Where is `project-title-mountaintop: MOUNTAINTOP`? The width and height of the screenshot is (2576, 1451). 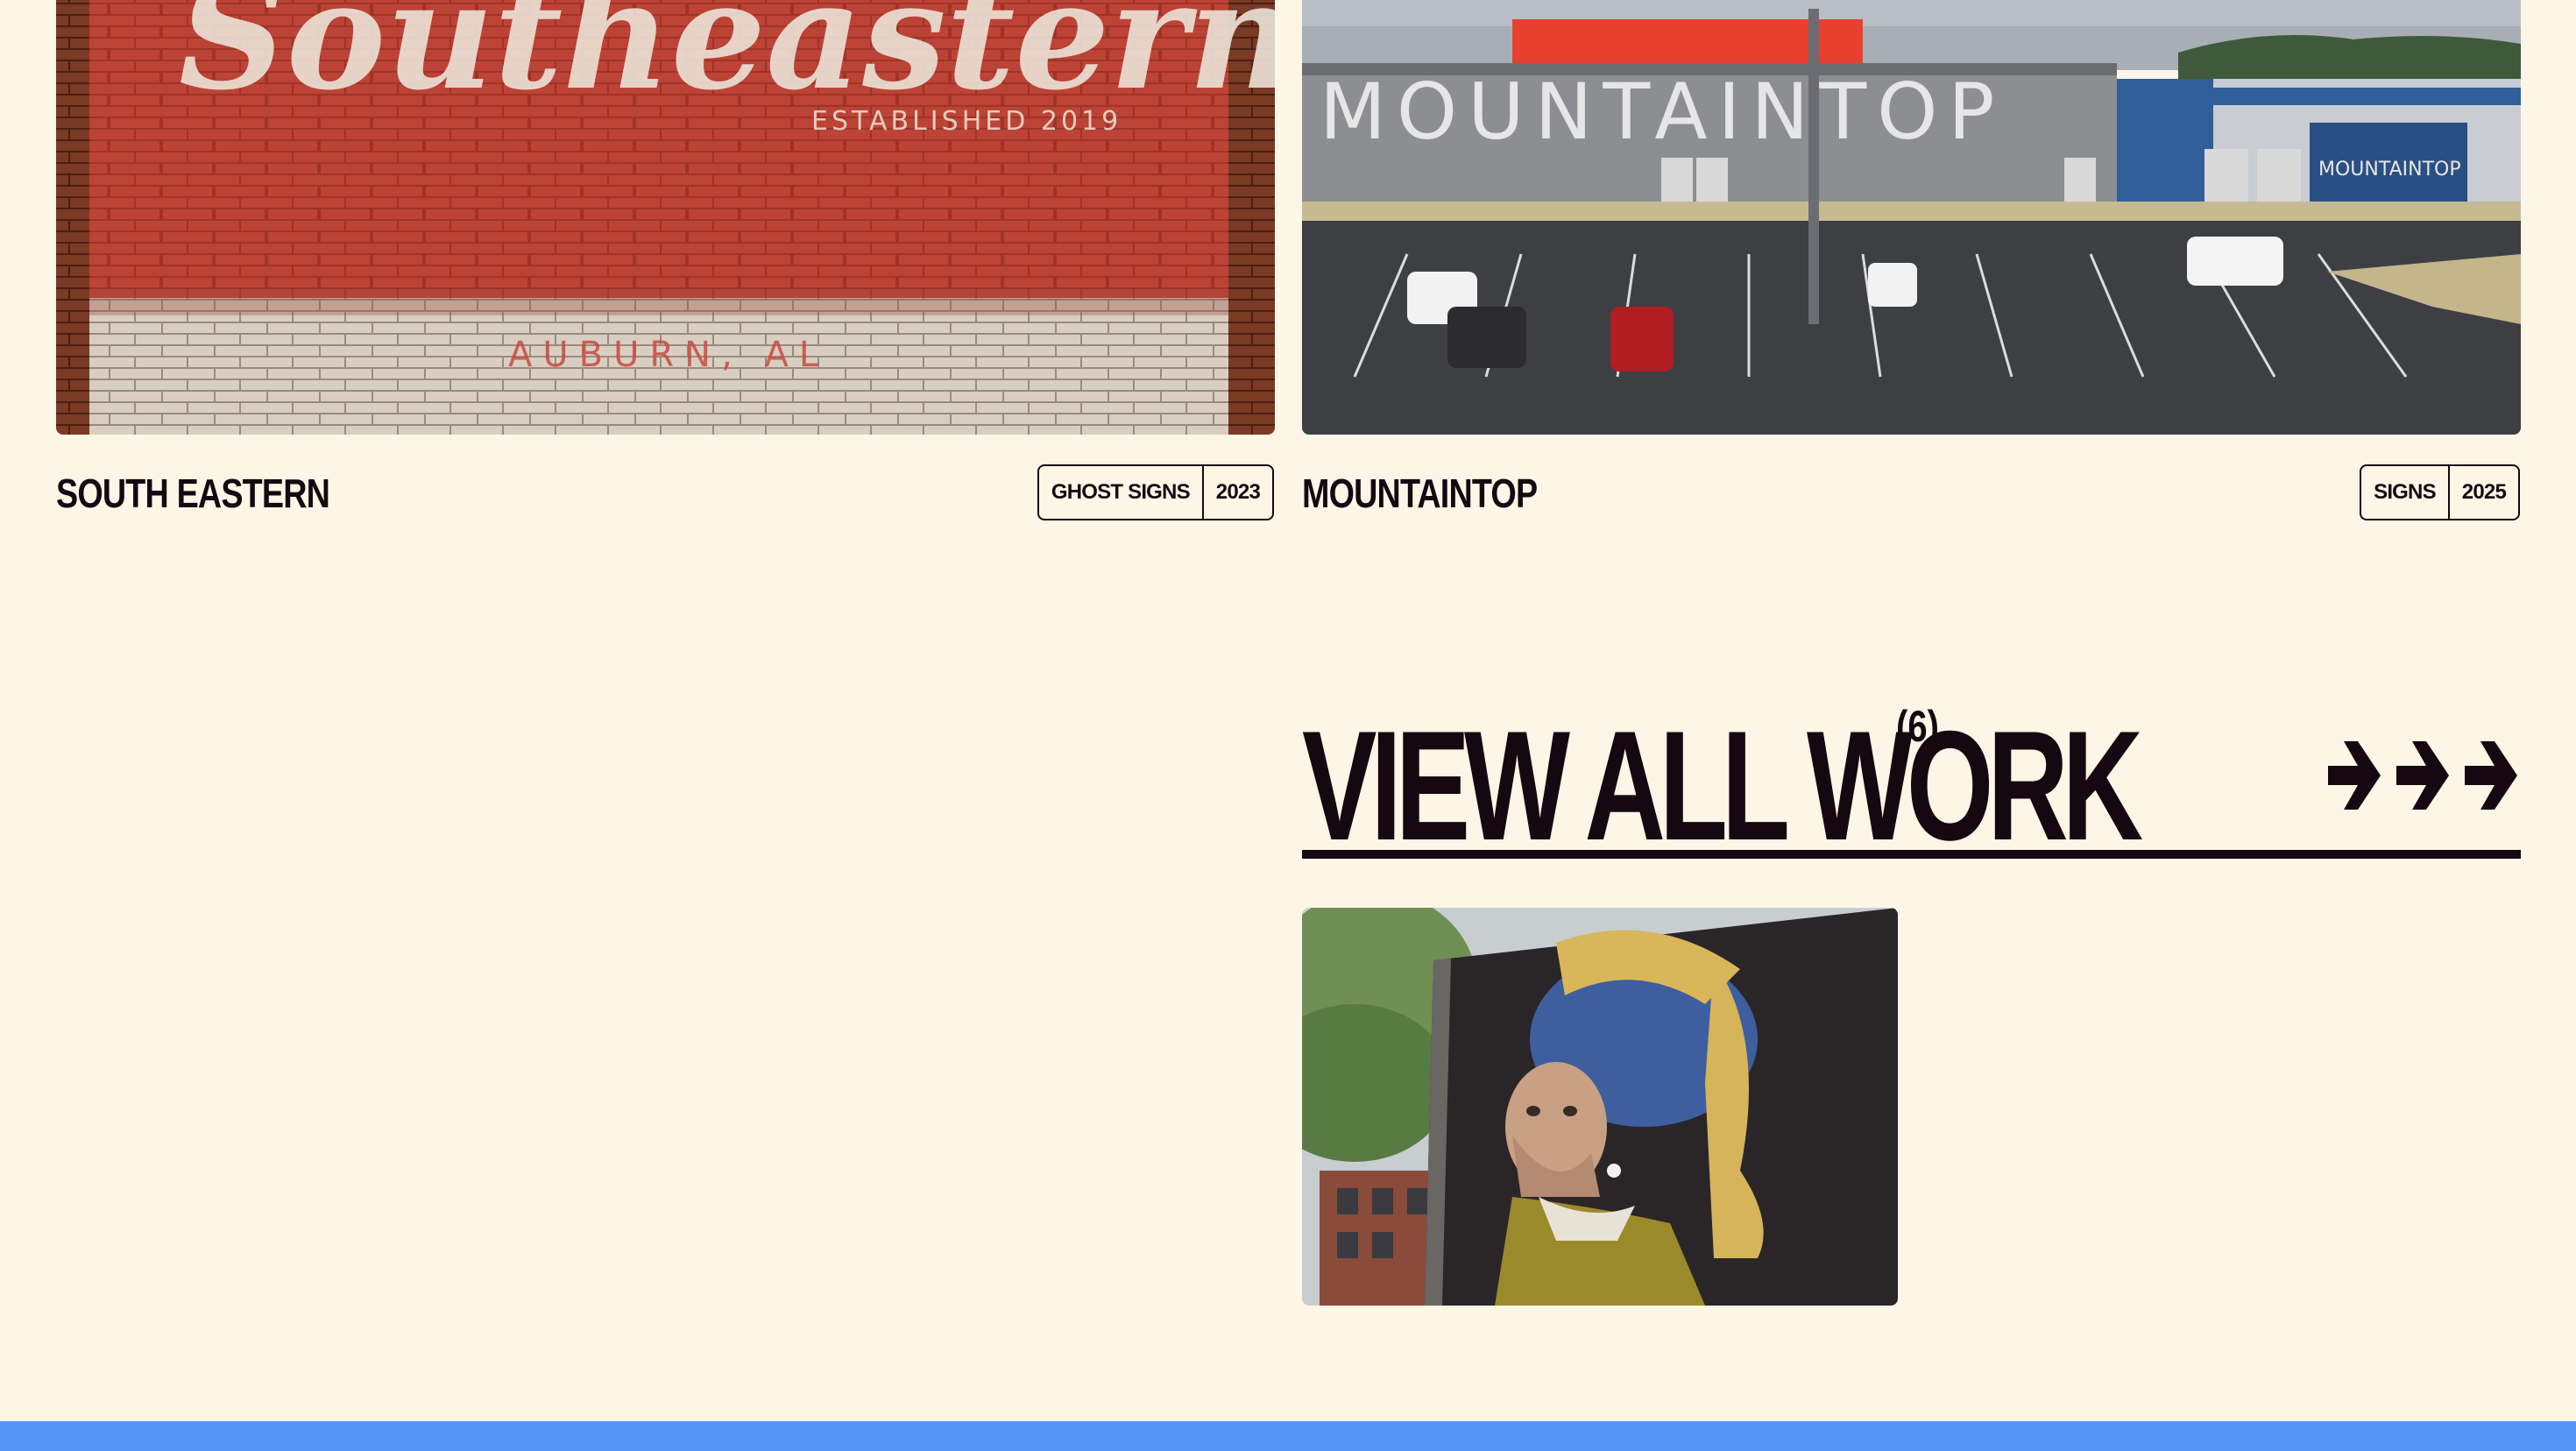
project-title-mountaintop: MOUNTAINTOP is located at coordinates (1420, 493).